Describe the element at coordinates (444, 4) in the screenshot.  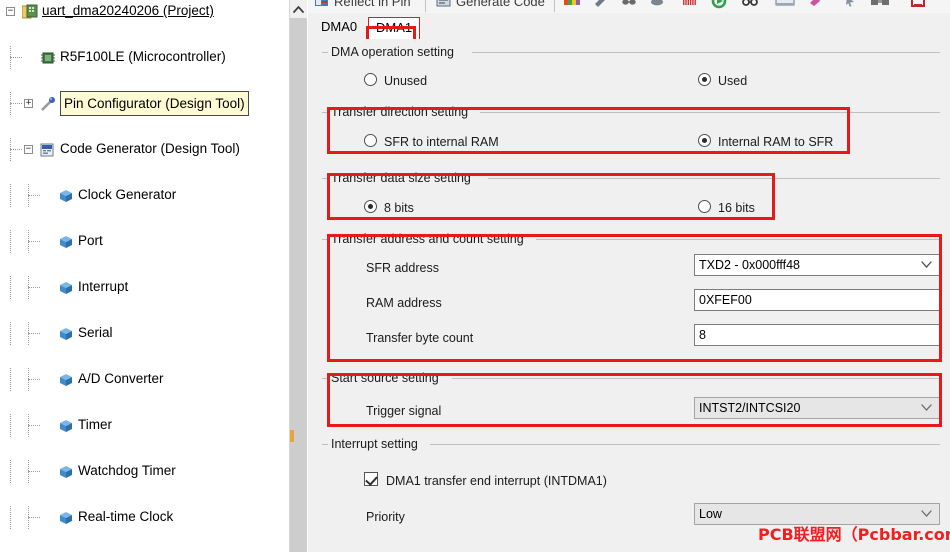
I see `generate-code-icon` at that location.